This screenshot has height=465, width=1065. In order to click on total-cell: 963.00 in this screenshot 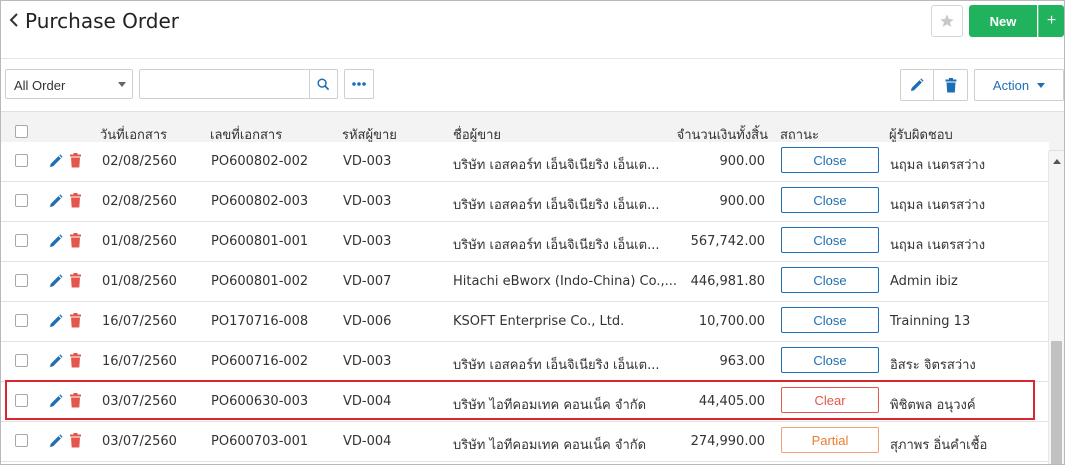, I will do `click(742, 361)`.